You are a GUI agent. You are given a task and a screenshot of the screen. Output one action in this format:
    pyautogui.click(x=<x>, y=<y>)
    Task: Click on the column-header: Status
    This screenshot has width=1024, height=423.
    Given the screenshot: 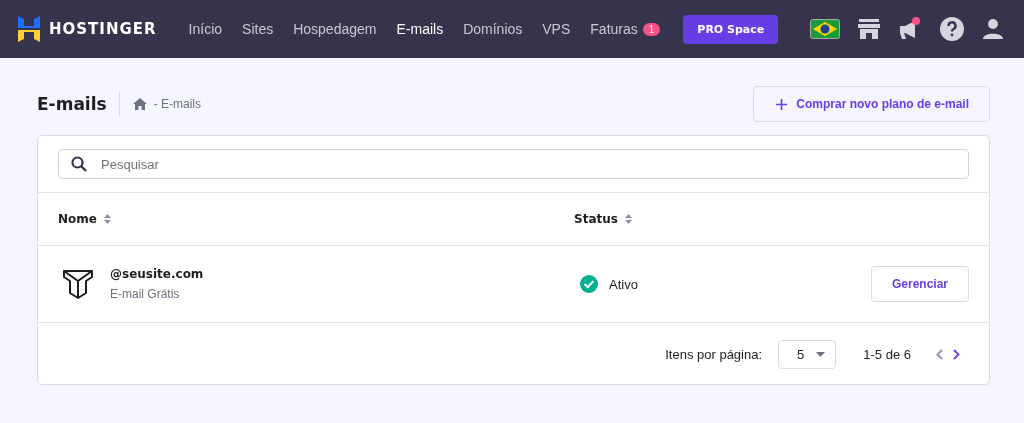 What is the action you would take?
    pyautogui.click(x=596, y=219)
    